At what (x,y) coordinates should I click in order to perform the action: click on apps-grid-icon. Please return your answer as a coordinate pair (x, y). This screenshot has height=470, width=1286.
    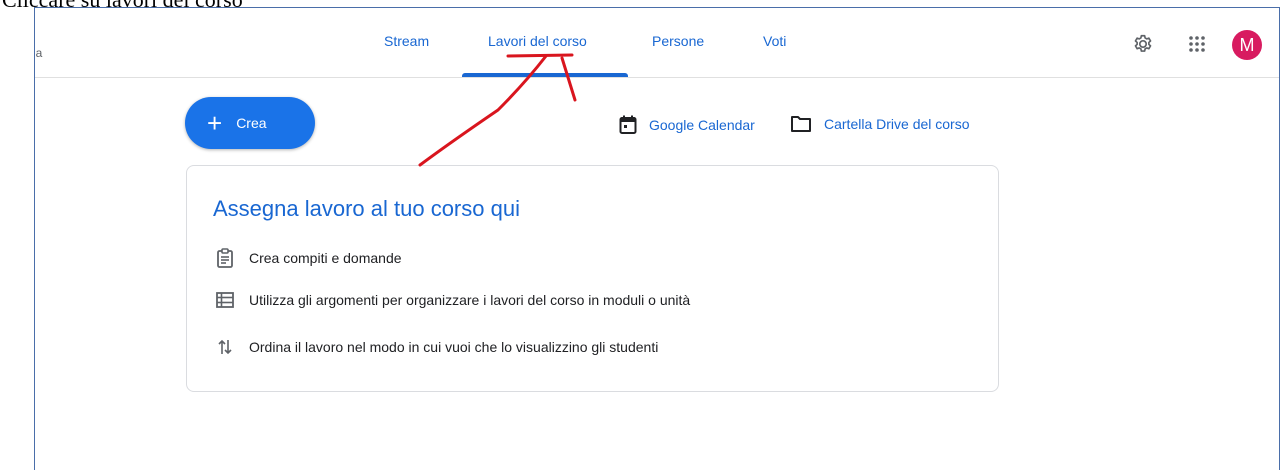
    Looking at the image, I should click on (1197, 44).